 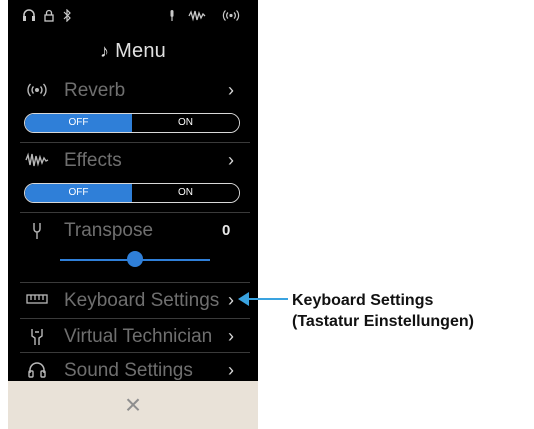 What do you see at coordinates (135, 259) in the screenshot?
I see `transpose-slider-thumb` at bounding box center [135, 259].